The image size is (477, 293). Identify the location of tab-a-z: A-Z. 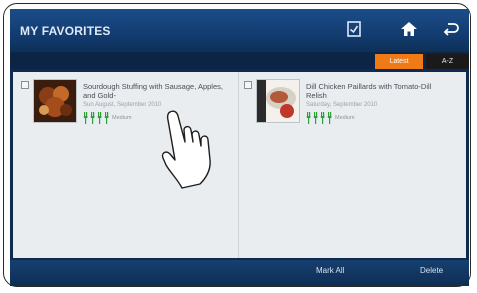
(447, 61).